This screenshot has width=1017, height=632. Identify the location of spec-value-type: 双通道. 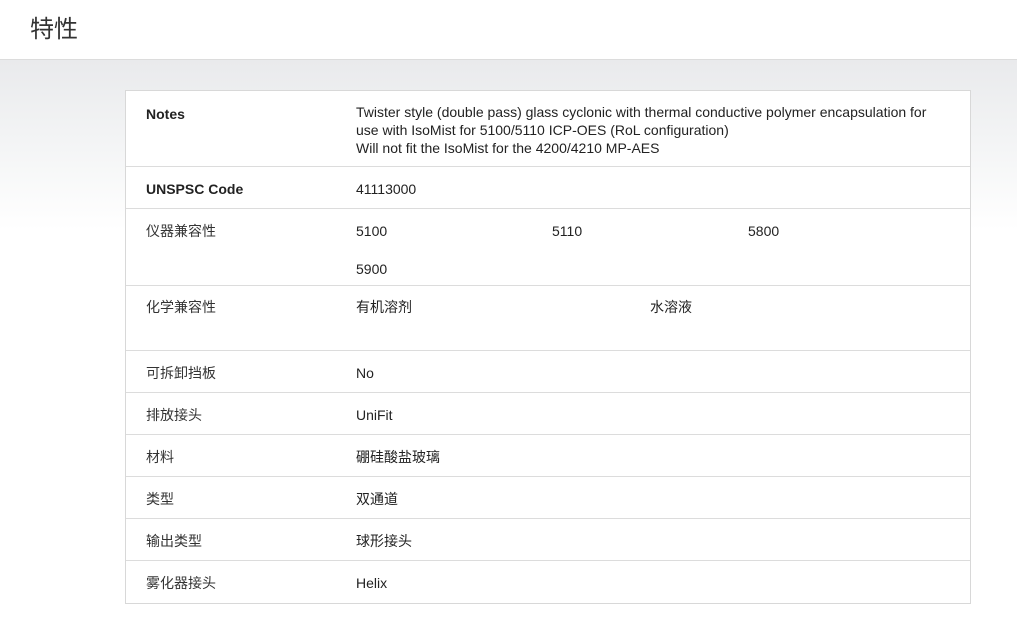
(377, 499).